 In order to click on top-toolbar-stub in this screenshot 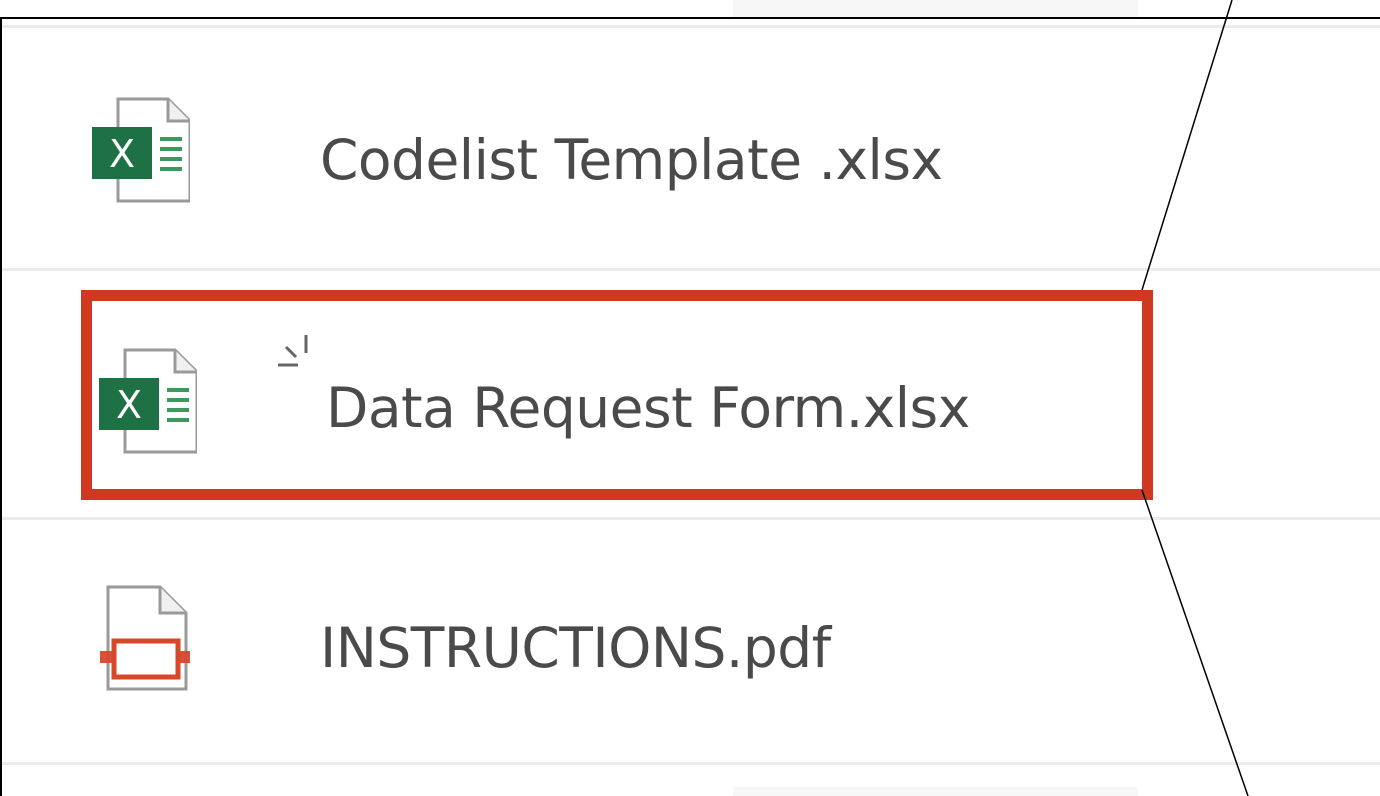, I will do `click(935, 8)`.